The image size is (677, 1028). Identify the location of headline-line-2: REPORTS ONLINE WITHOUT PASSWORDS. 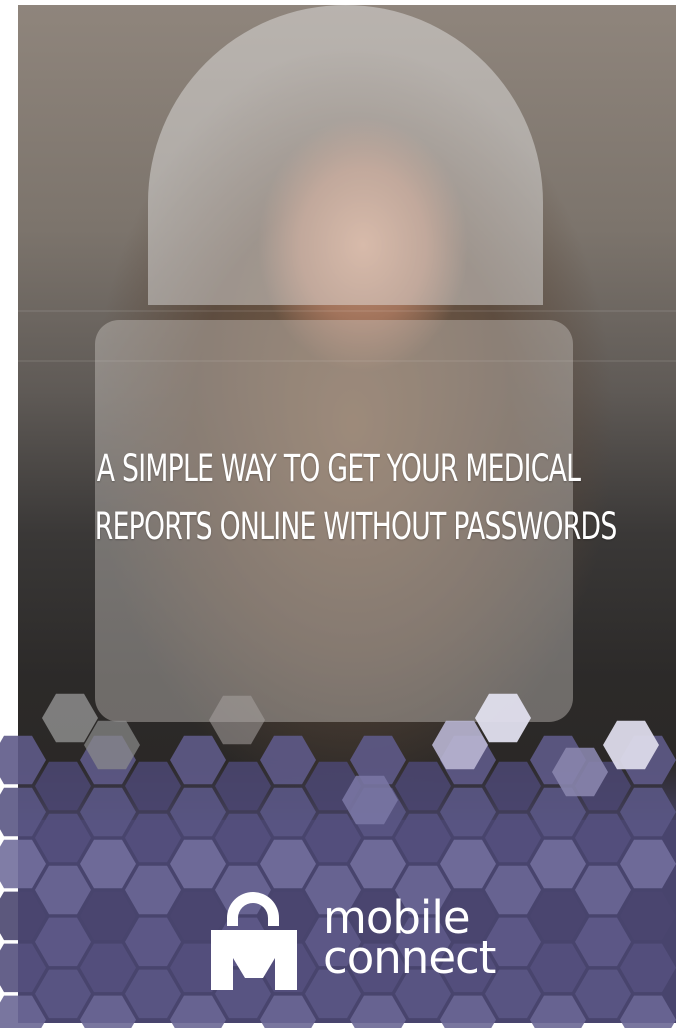
(355, 526).